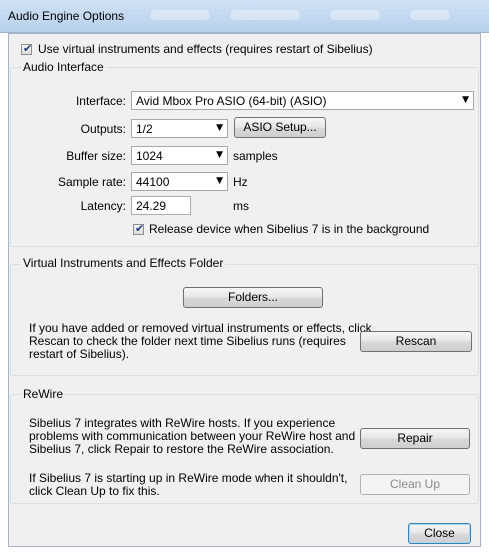  What do you see at coordinates (153, 182) in the screenshot?
I see `sample-rate-value: 44100` at bounding box center [153, 182].